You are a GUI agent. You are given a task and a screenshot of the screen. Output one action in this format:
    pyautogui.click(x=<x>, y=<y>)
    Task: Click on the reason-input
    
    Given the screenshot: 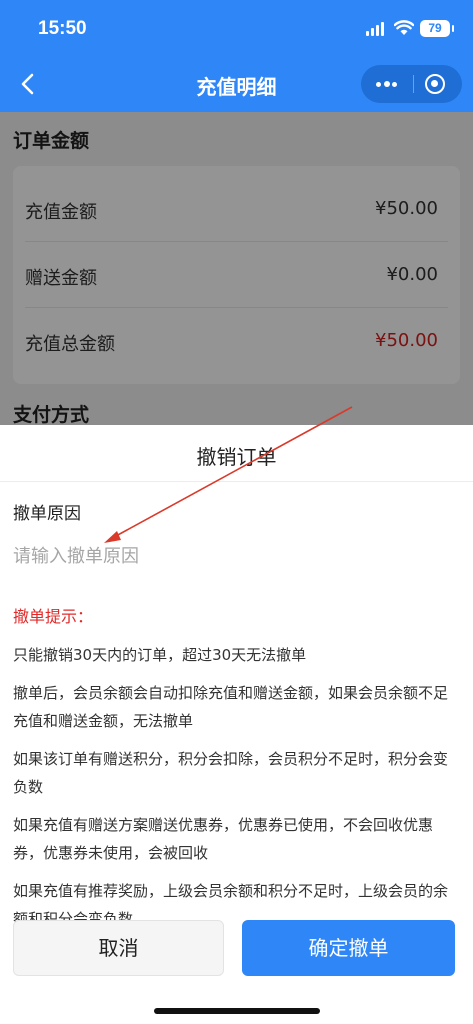 What is the action you would take?
    pyautogui.click(x=233, y=556)
    